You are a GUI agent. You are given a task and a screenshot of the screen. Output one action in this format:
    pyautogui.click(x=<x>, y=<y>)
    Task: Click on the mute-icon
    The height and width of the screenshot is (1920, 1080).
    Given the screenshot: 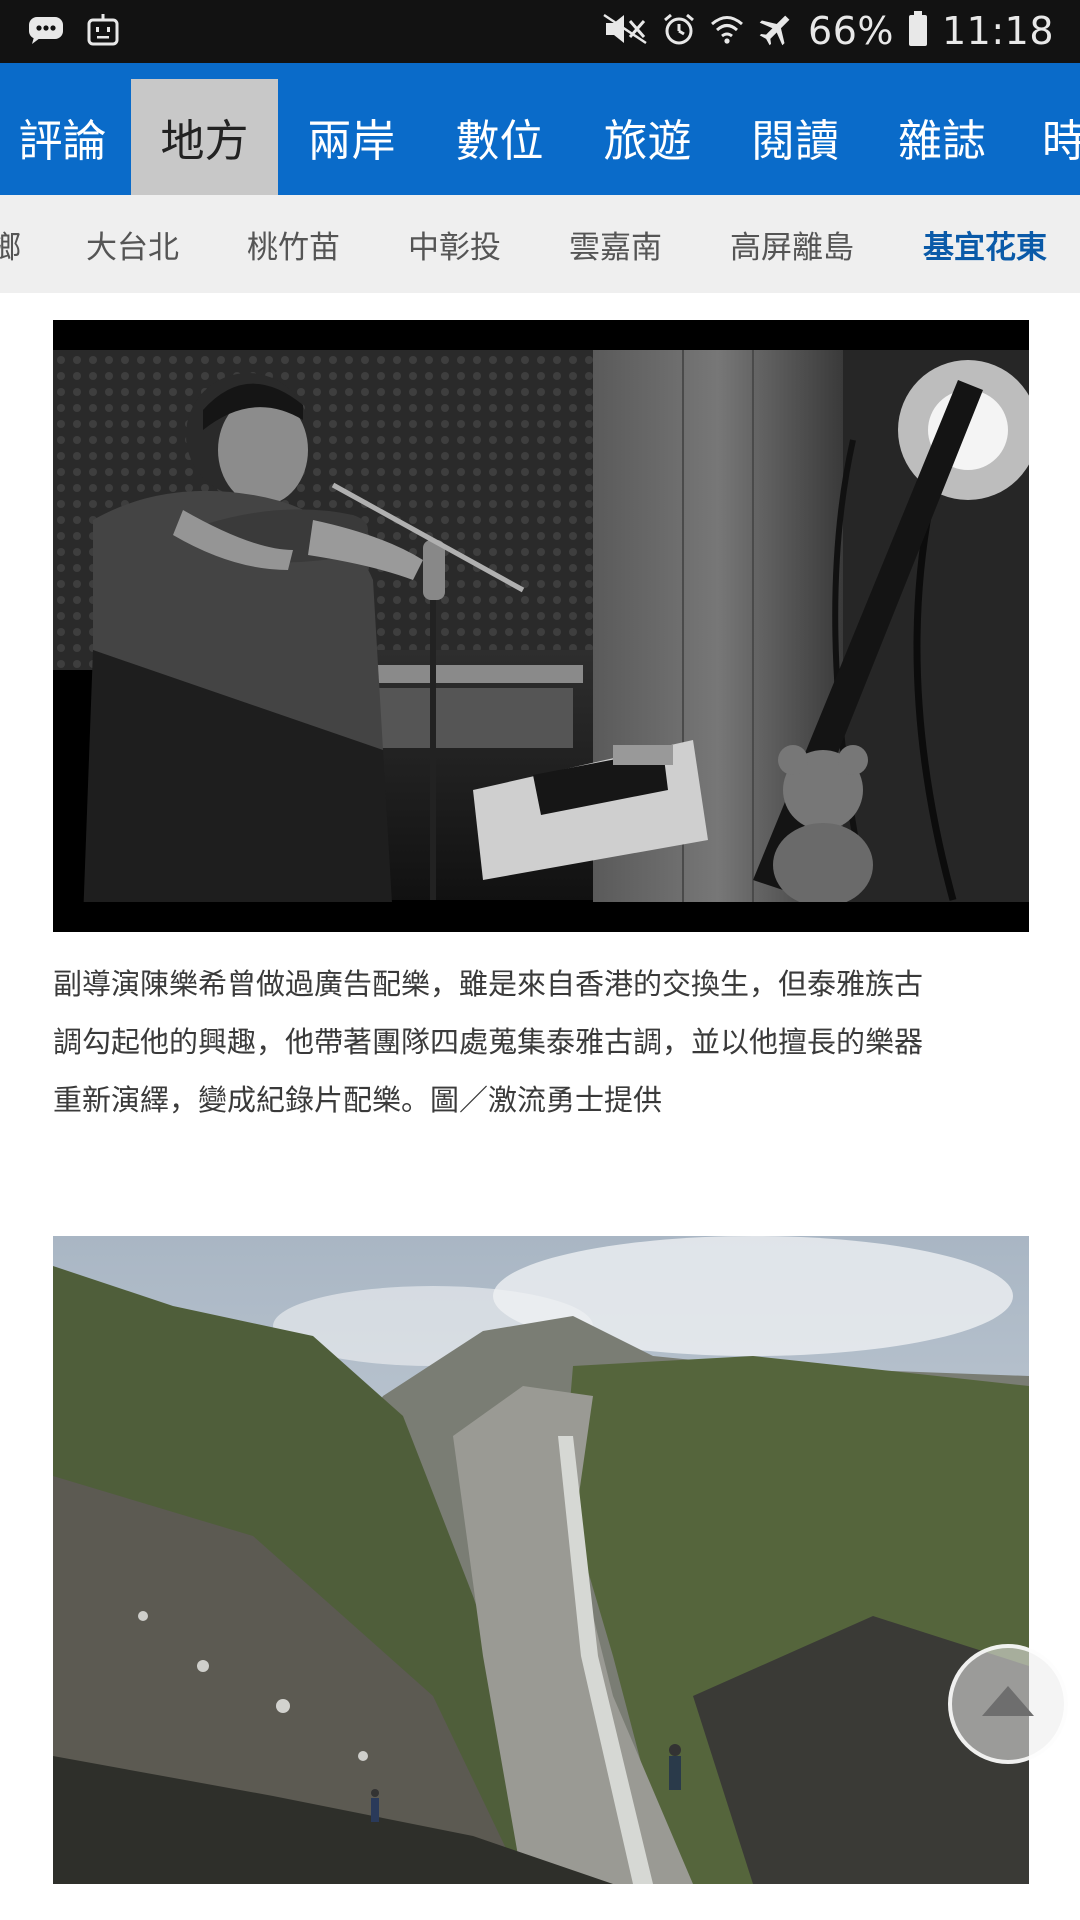 What is the action you would take?
    pyautogui.click(x=625, y=31)
    